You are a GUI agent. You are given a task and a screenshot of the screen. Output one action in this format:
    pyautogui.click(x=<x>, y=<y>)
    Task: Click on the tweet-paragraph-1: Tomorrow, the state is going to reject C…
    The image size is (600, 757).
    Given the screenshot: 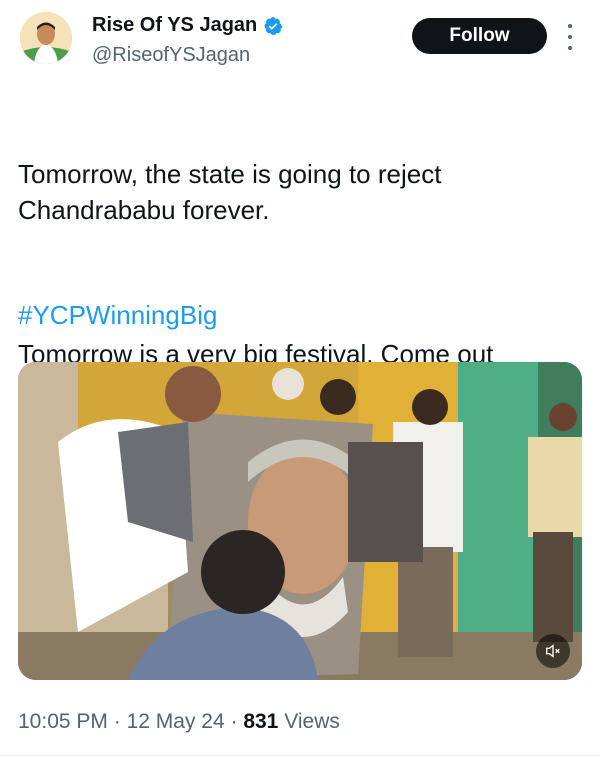 What is the action you would take?
    pyautogui.click(x=230, y=192)
    